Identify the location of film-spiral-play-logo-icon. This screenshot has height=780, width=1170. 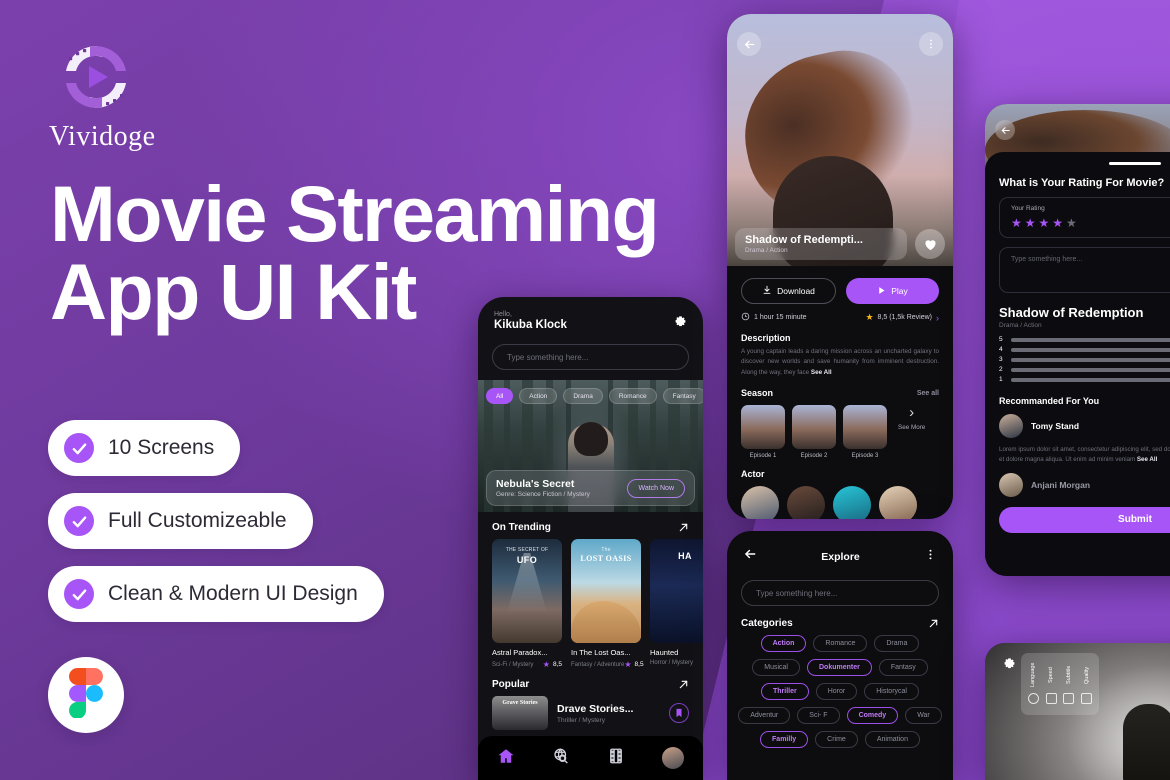
(96, 77).